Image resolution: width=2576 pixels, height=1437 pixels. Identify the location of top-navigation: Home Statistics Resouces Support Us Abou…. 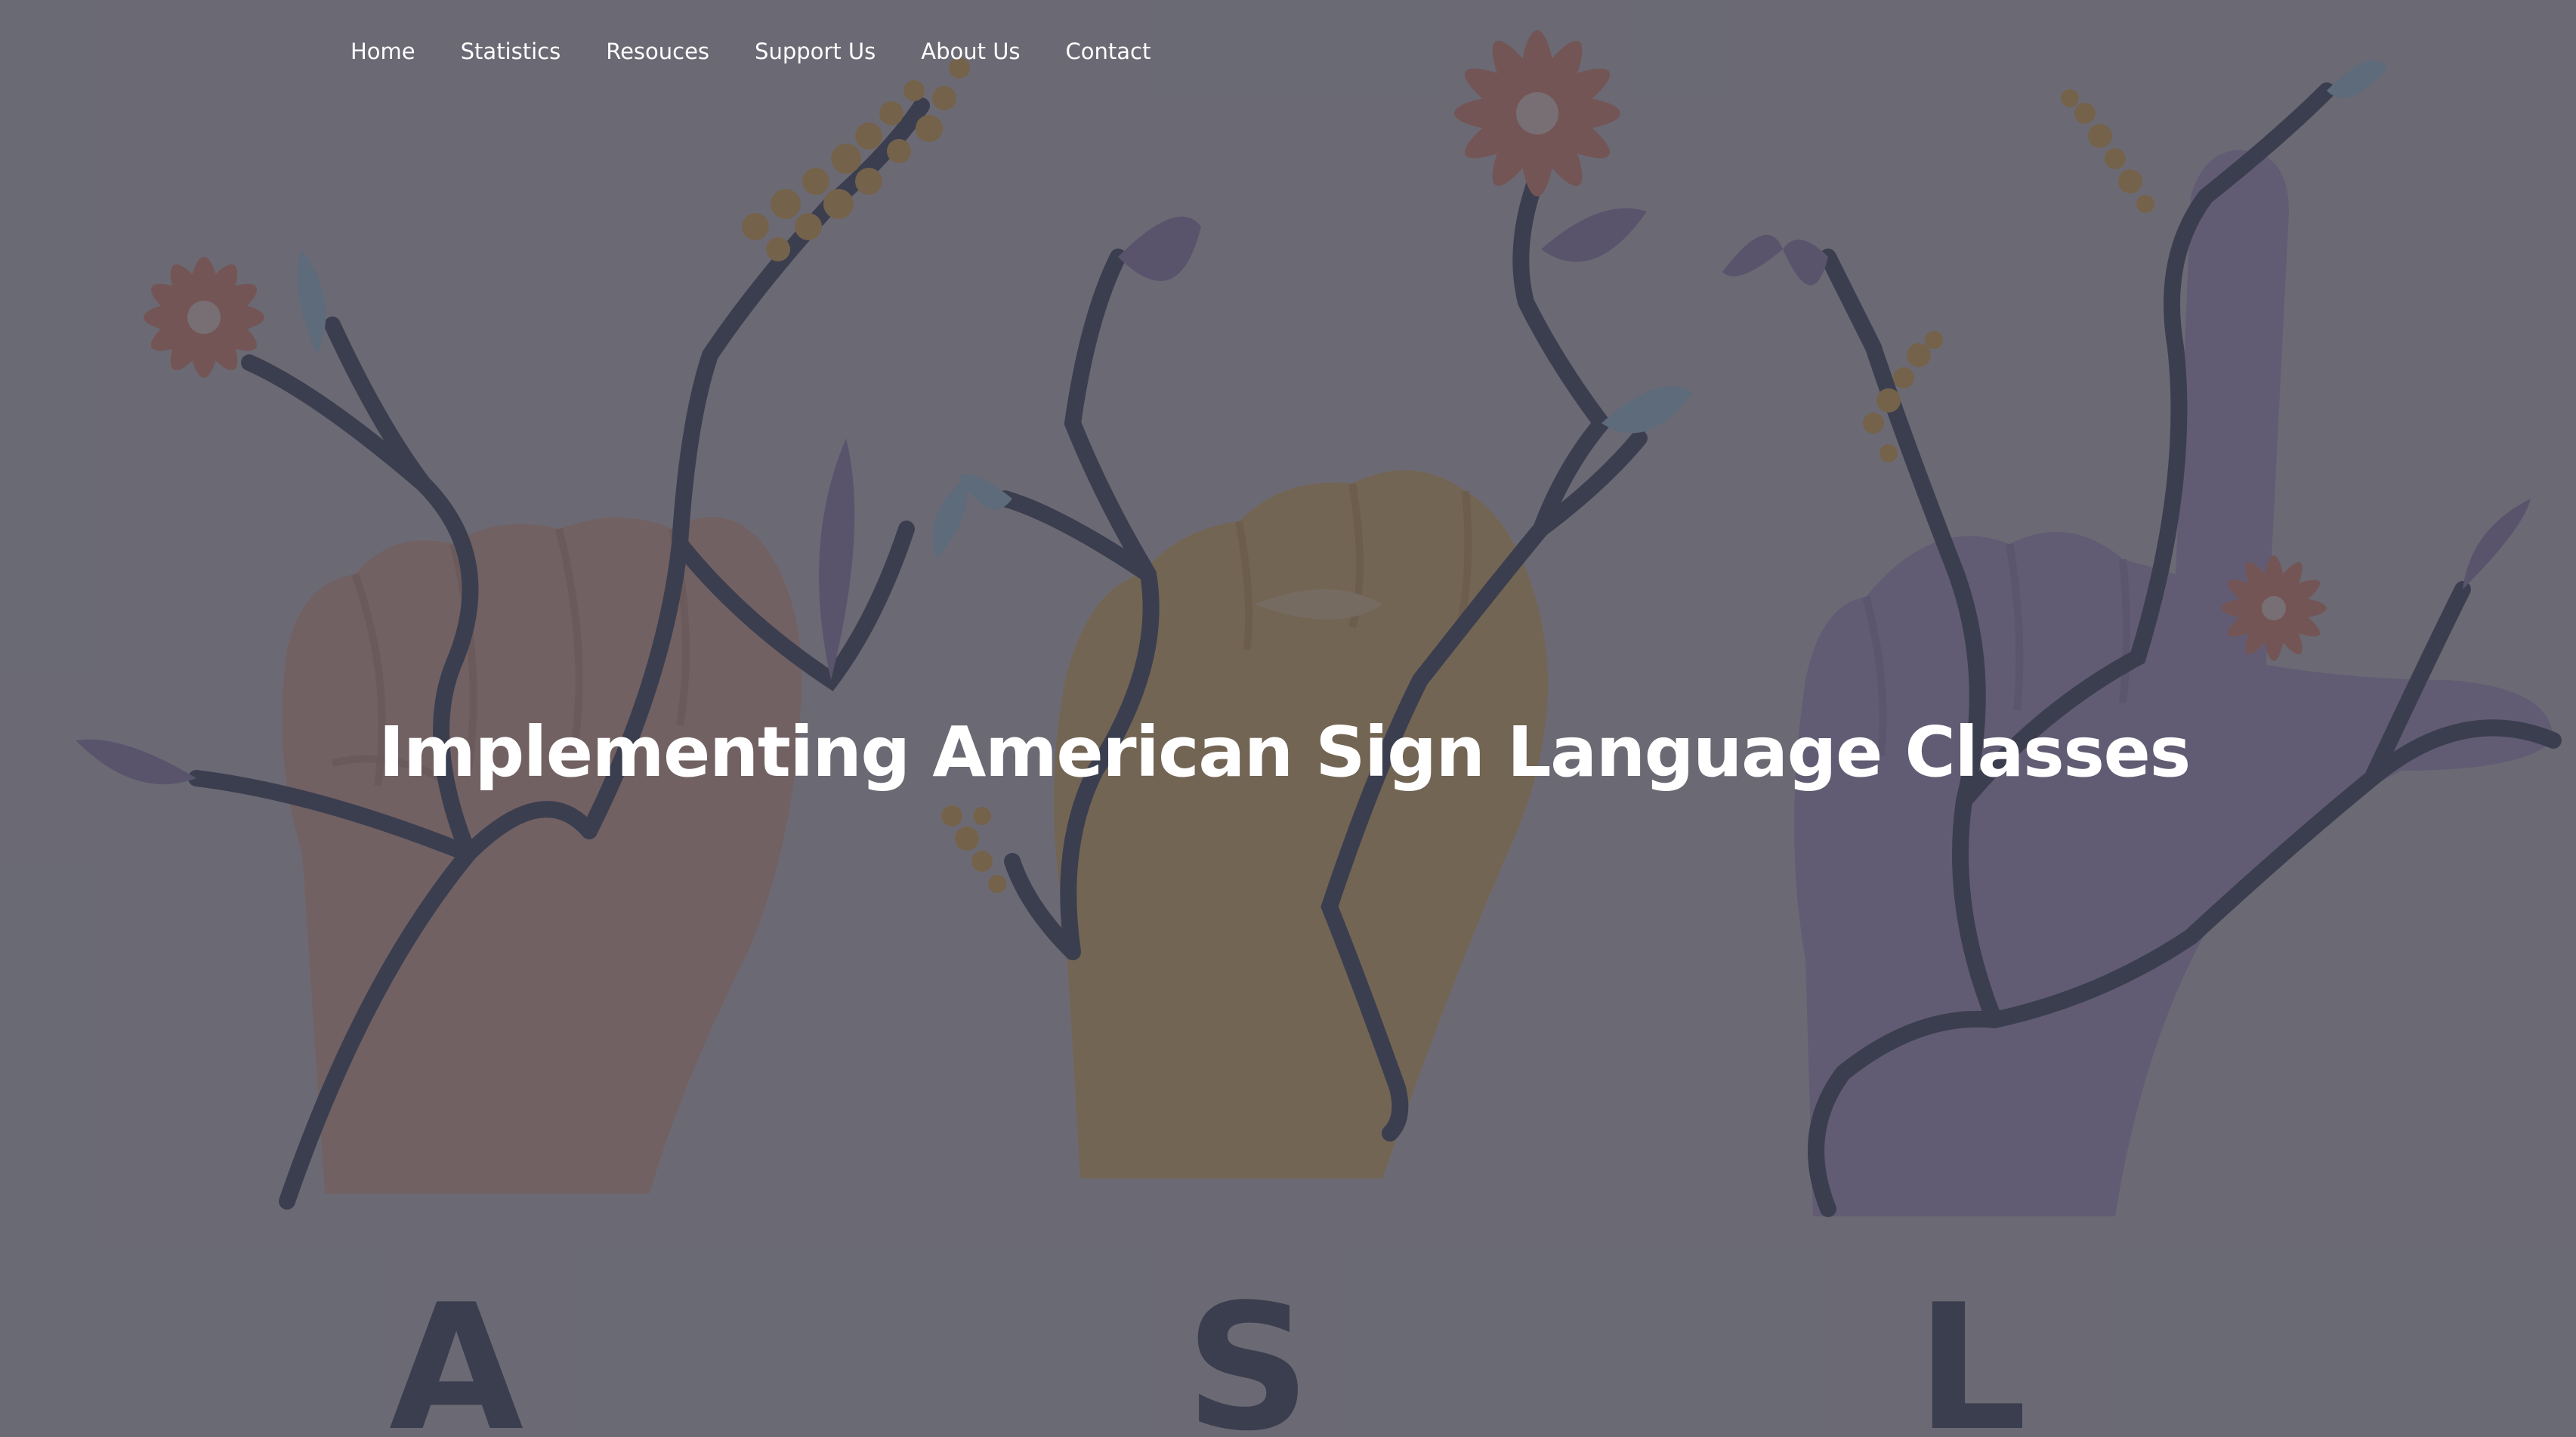
(773, 51).